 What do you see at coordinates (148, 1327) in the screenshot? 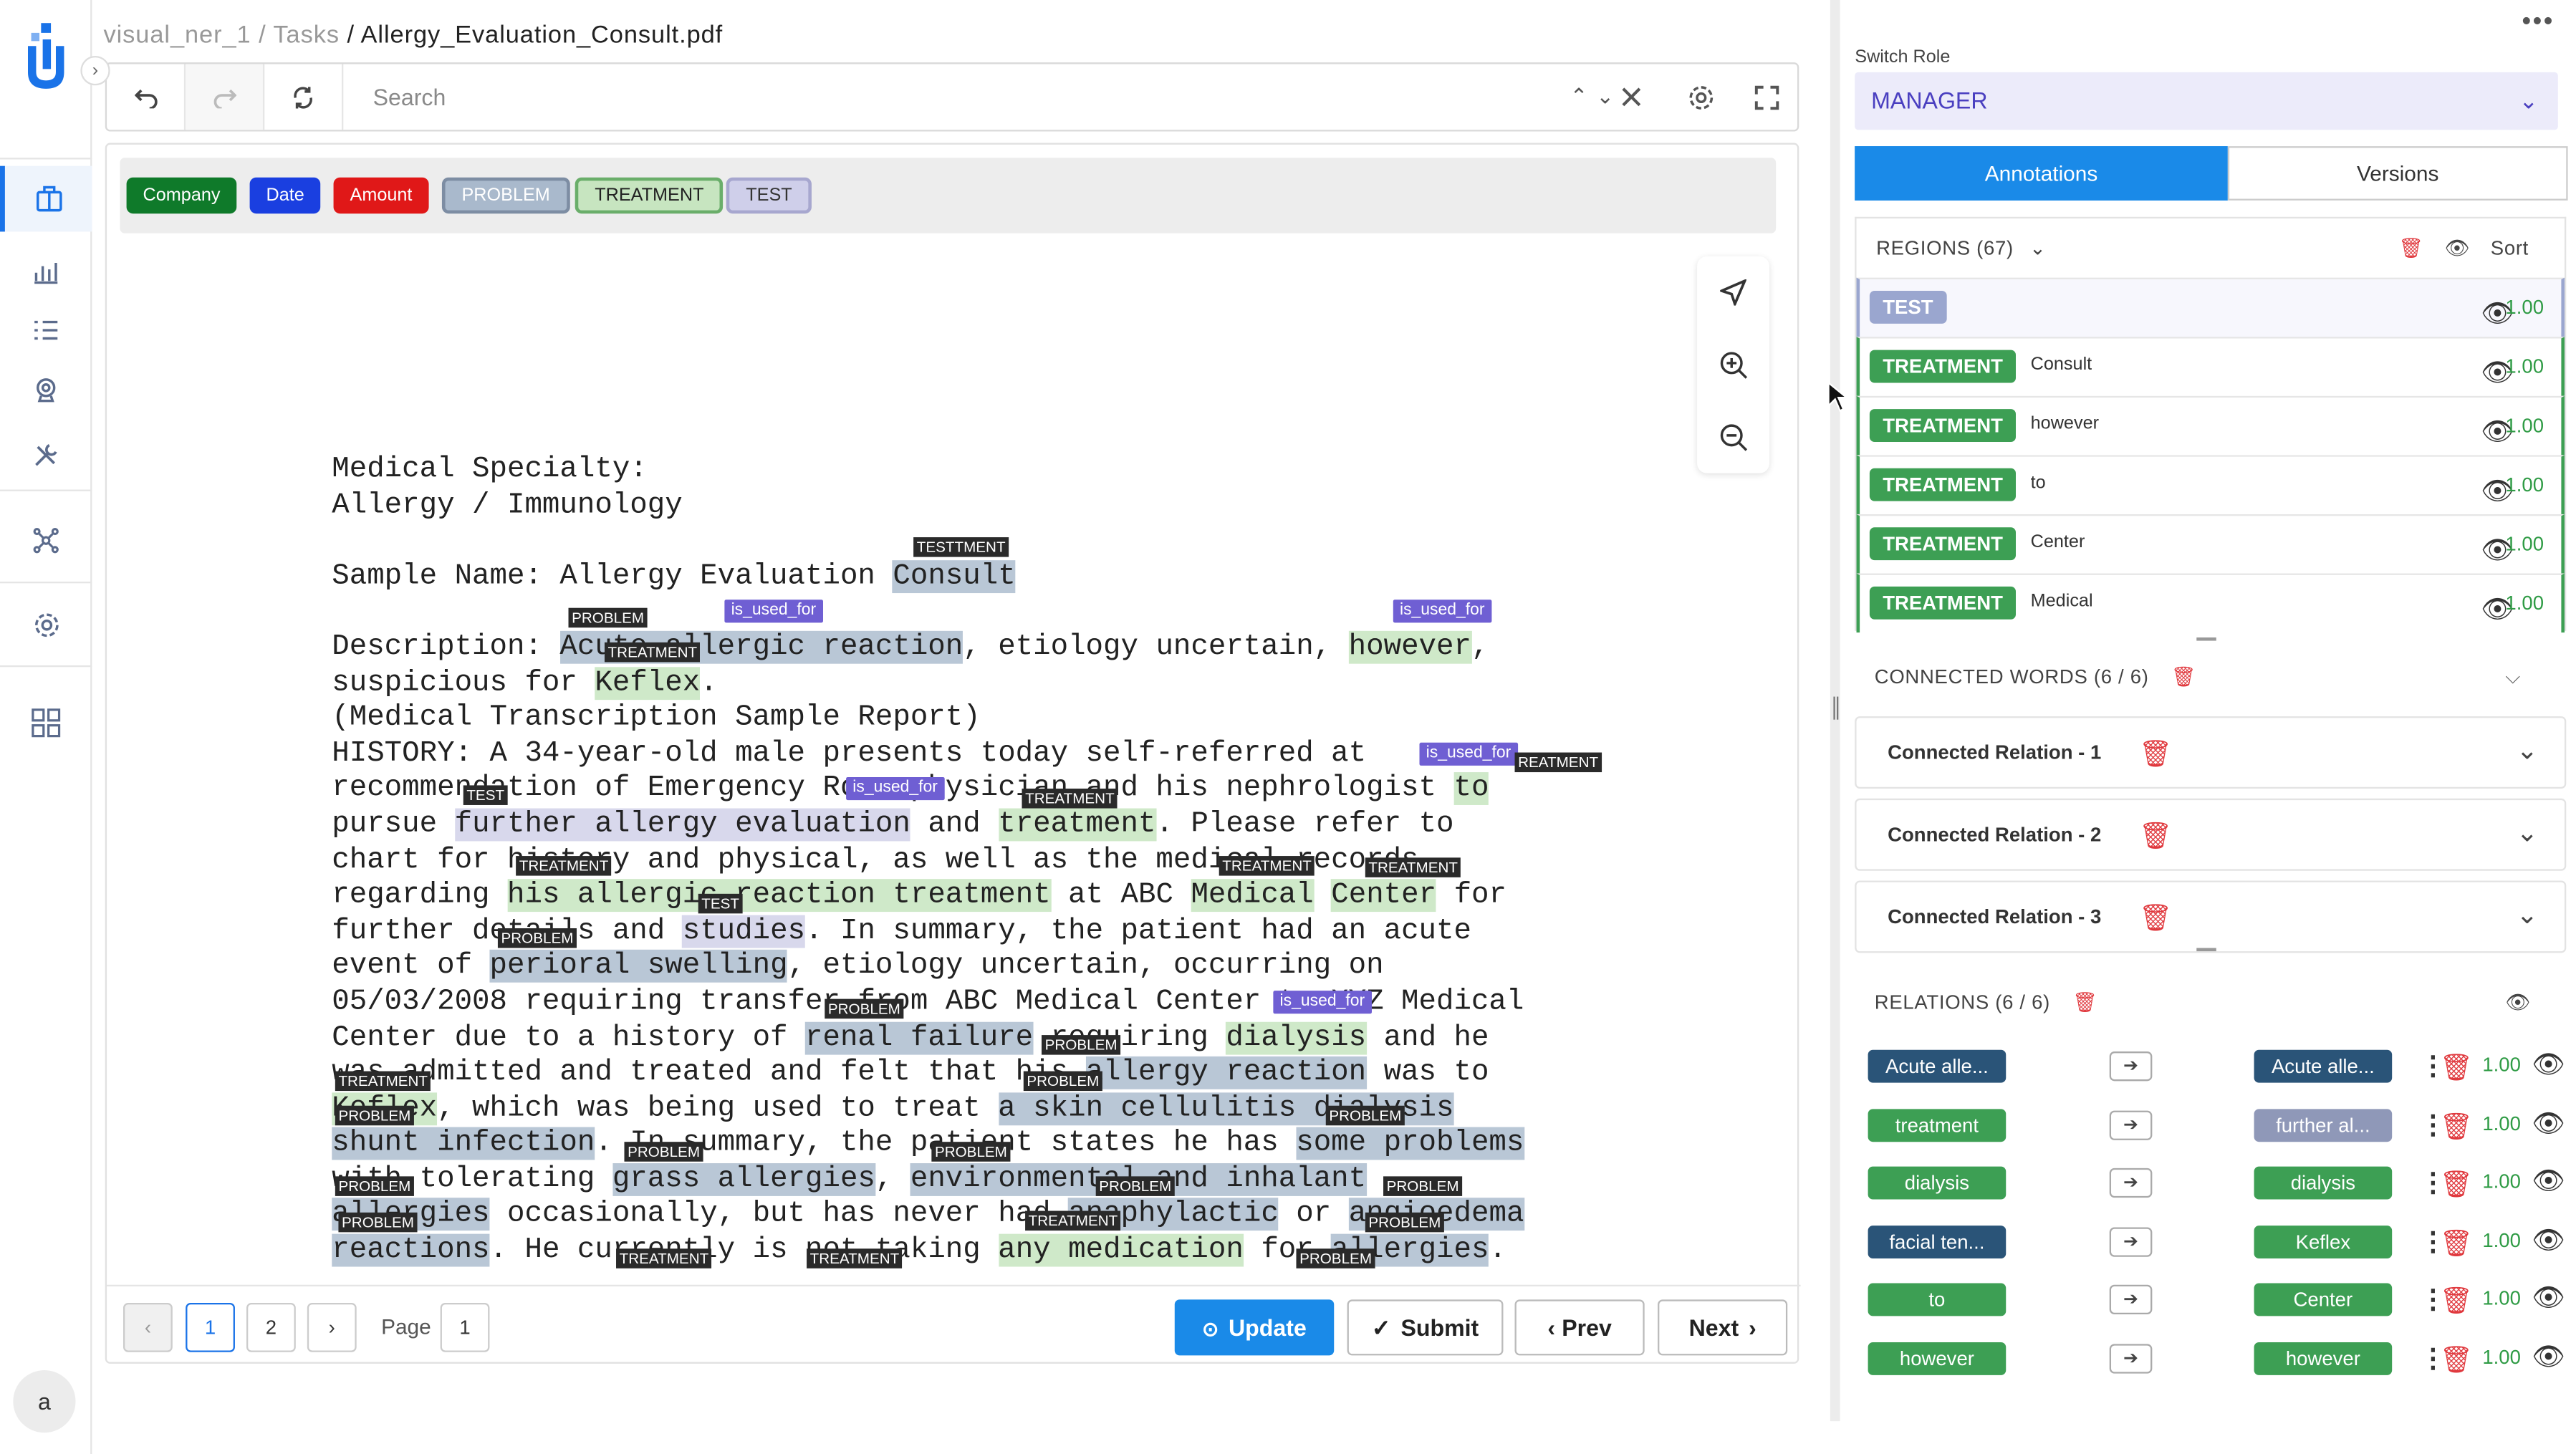
I see `prev-page-button: ‹` at bounding box center [148, 1327].